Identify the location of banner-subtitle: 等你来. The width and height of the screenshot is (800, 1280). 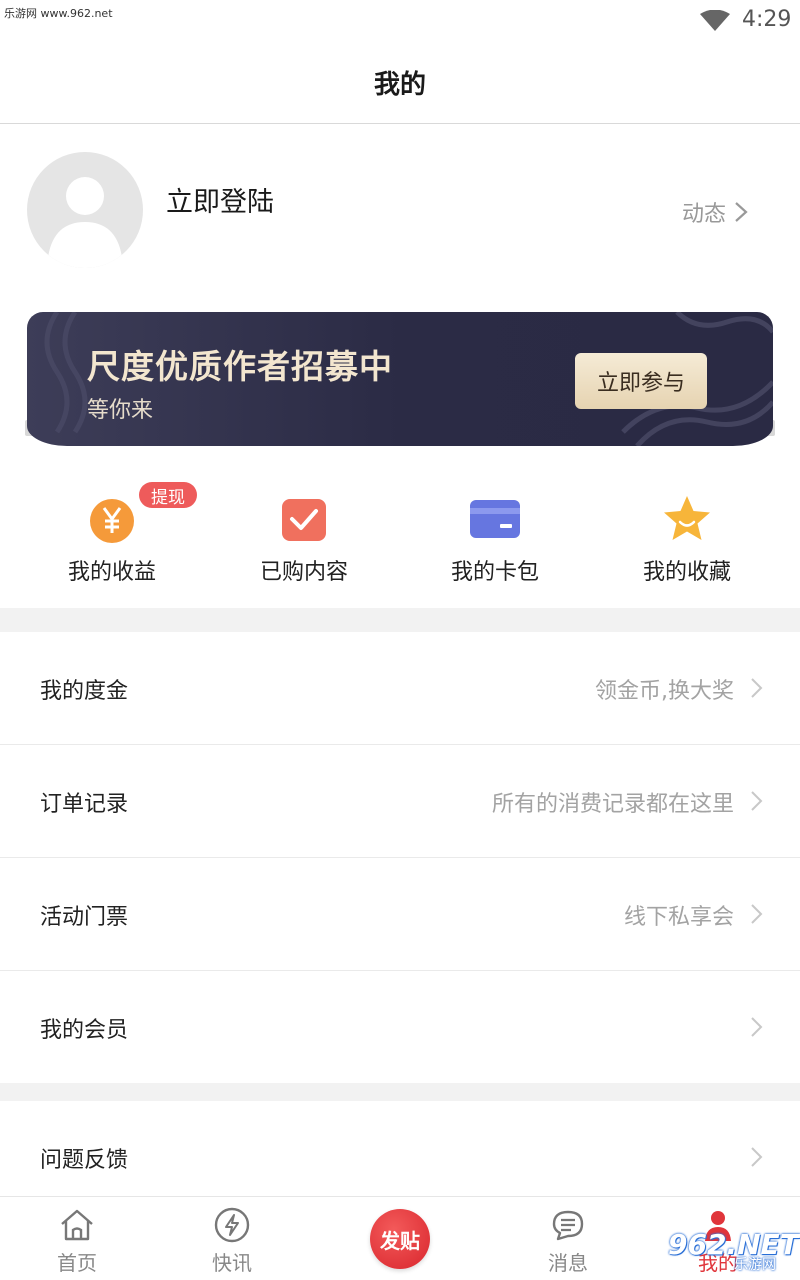
(120, 410).